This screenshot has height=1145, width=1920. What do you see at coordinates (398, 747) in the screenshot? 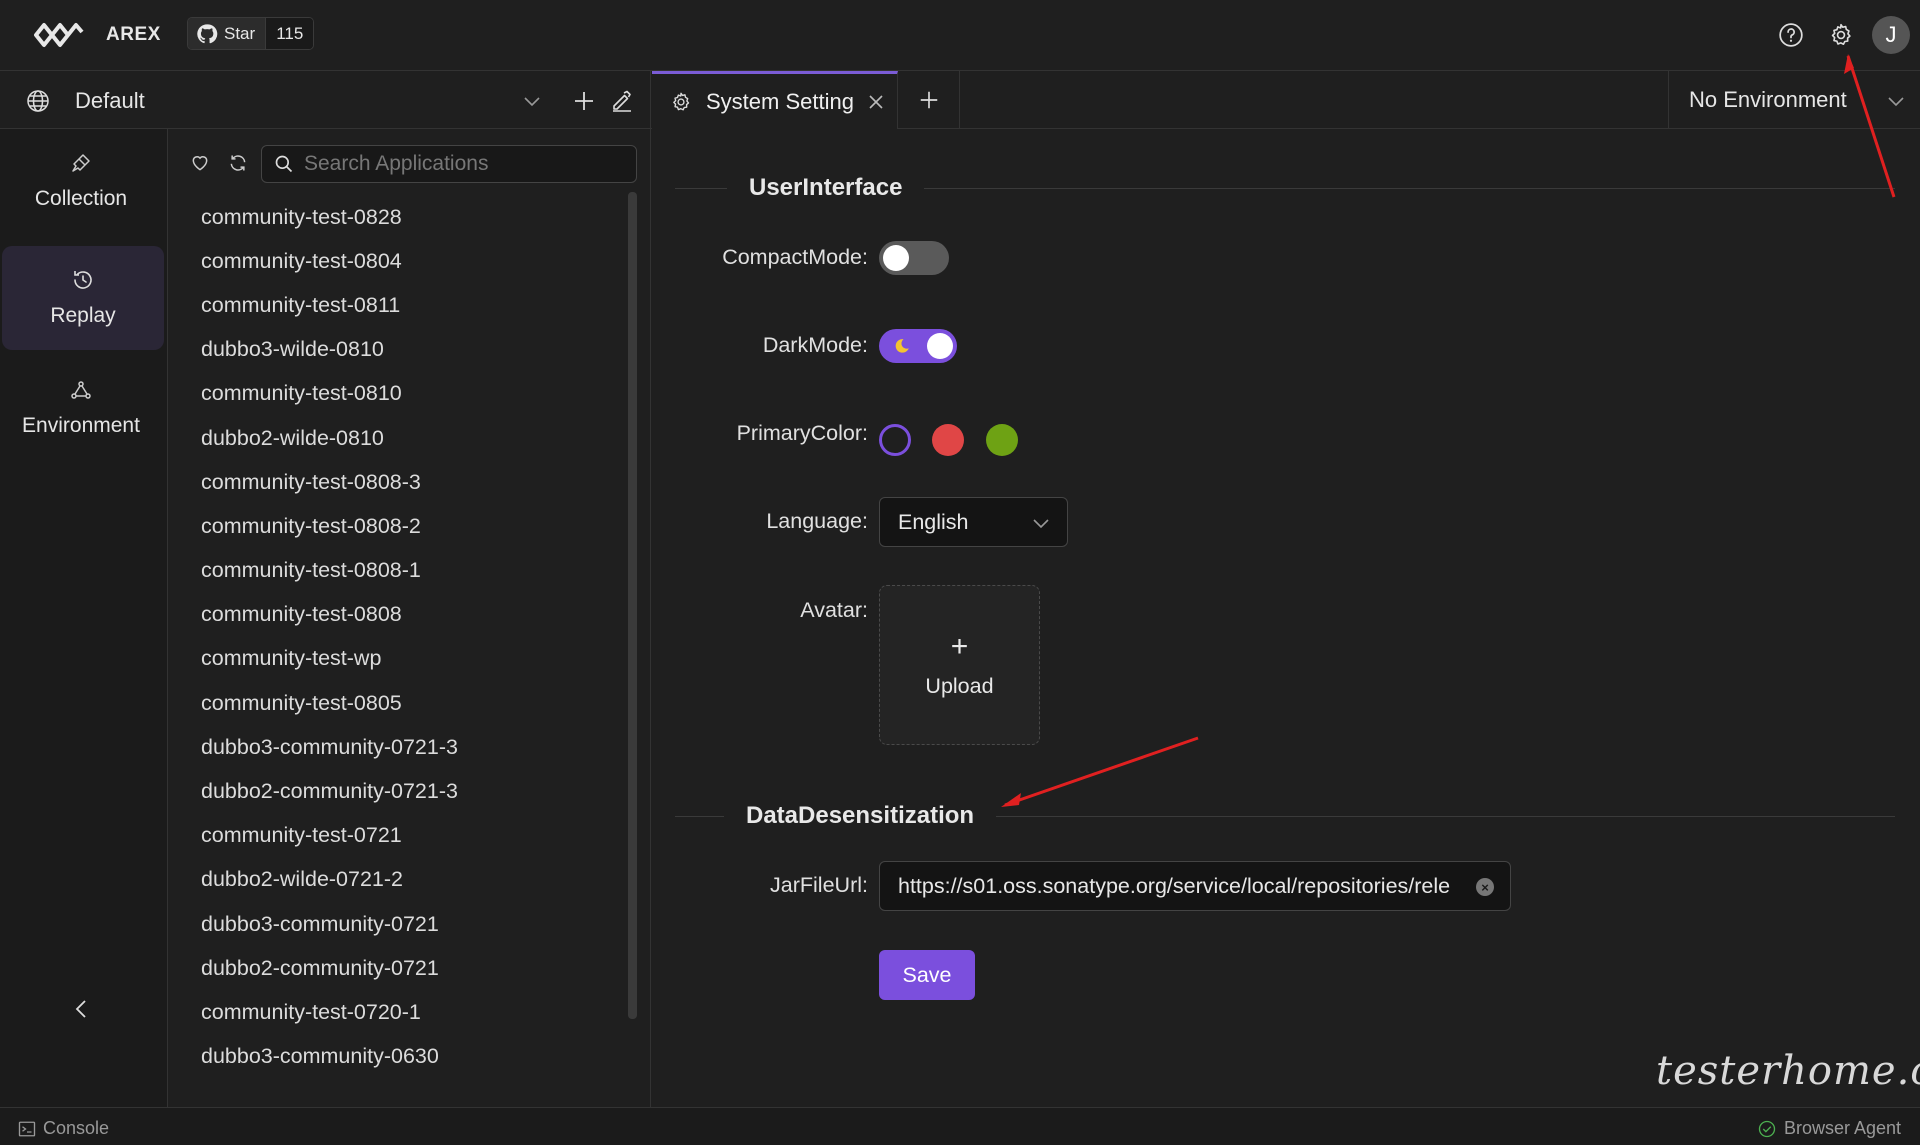
I see `list-item: dubbo3-community-0721-3` at bounding box center [398, 747].